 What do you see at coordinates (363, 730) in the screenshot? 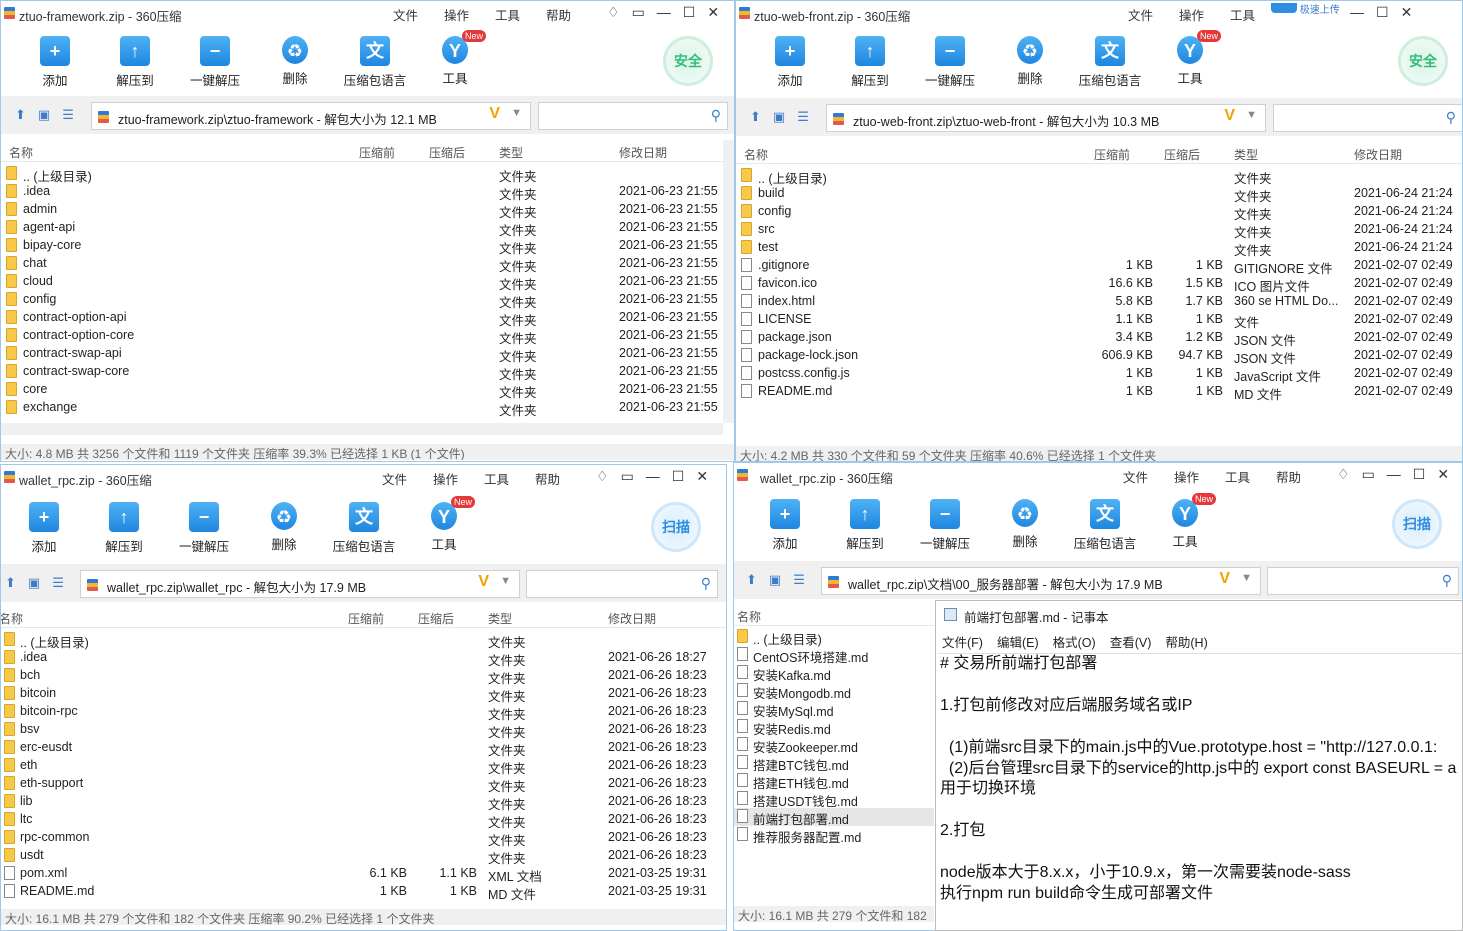
I see `table-row: bsv 文件夹 2021-06-26 18:23` at bounding box center [363, 730].